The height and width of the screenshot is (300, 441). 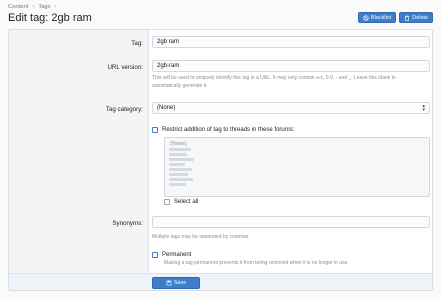 I want to click on select-all-label: Select all, so click(x=186, y=202).